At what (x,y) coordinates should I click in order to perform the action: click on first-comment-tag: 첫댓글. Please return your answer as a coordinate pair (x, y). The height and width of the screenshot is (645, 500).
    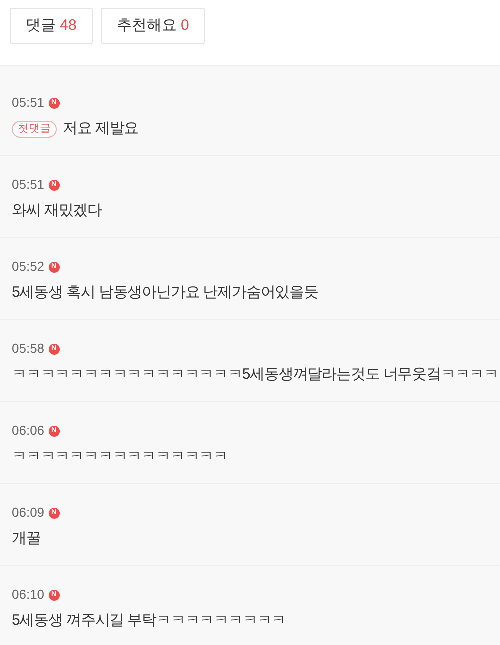
    Looking at the image, I should click on (34, 129).